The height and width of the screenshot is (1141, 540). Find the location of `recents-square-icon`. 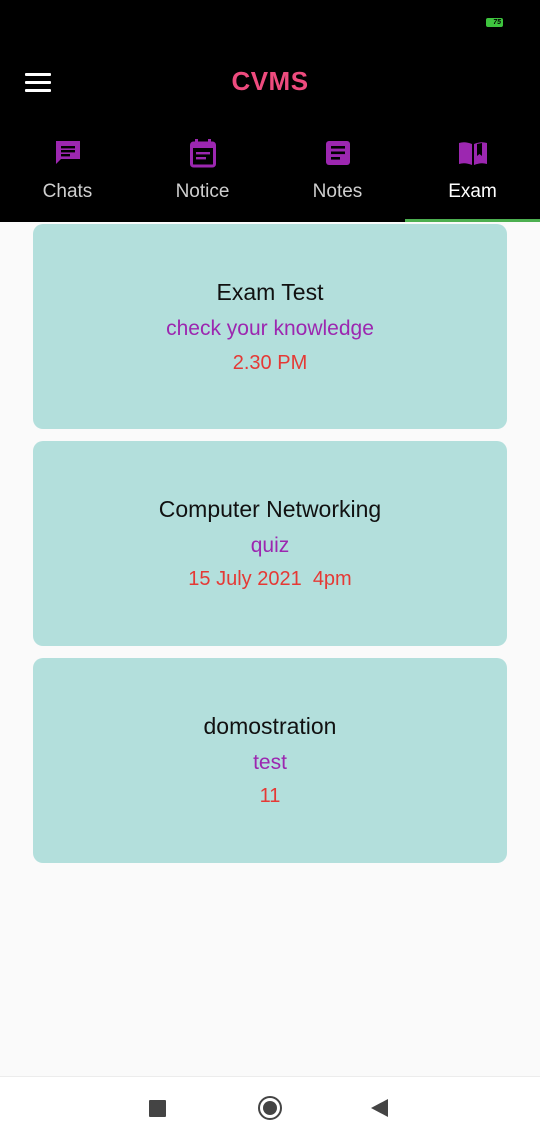

recents-square-icon is located at coordinates (157, 1108).